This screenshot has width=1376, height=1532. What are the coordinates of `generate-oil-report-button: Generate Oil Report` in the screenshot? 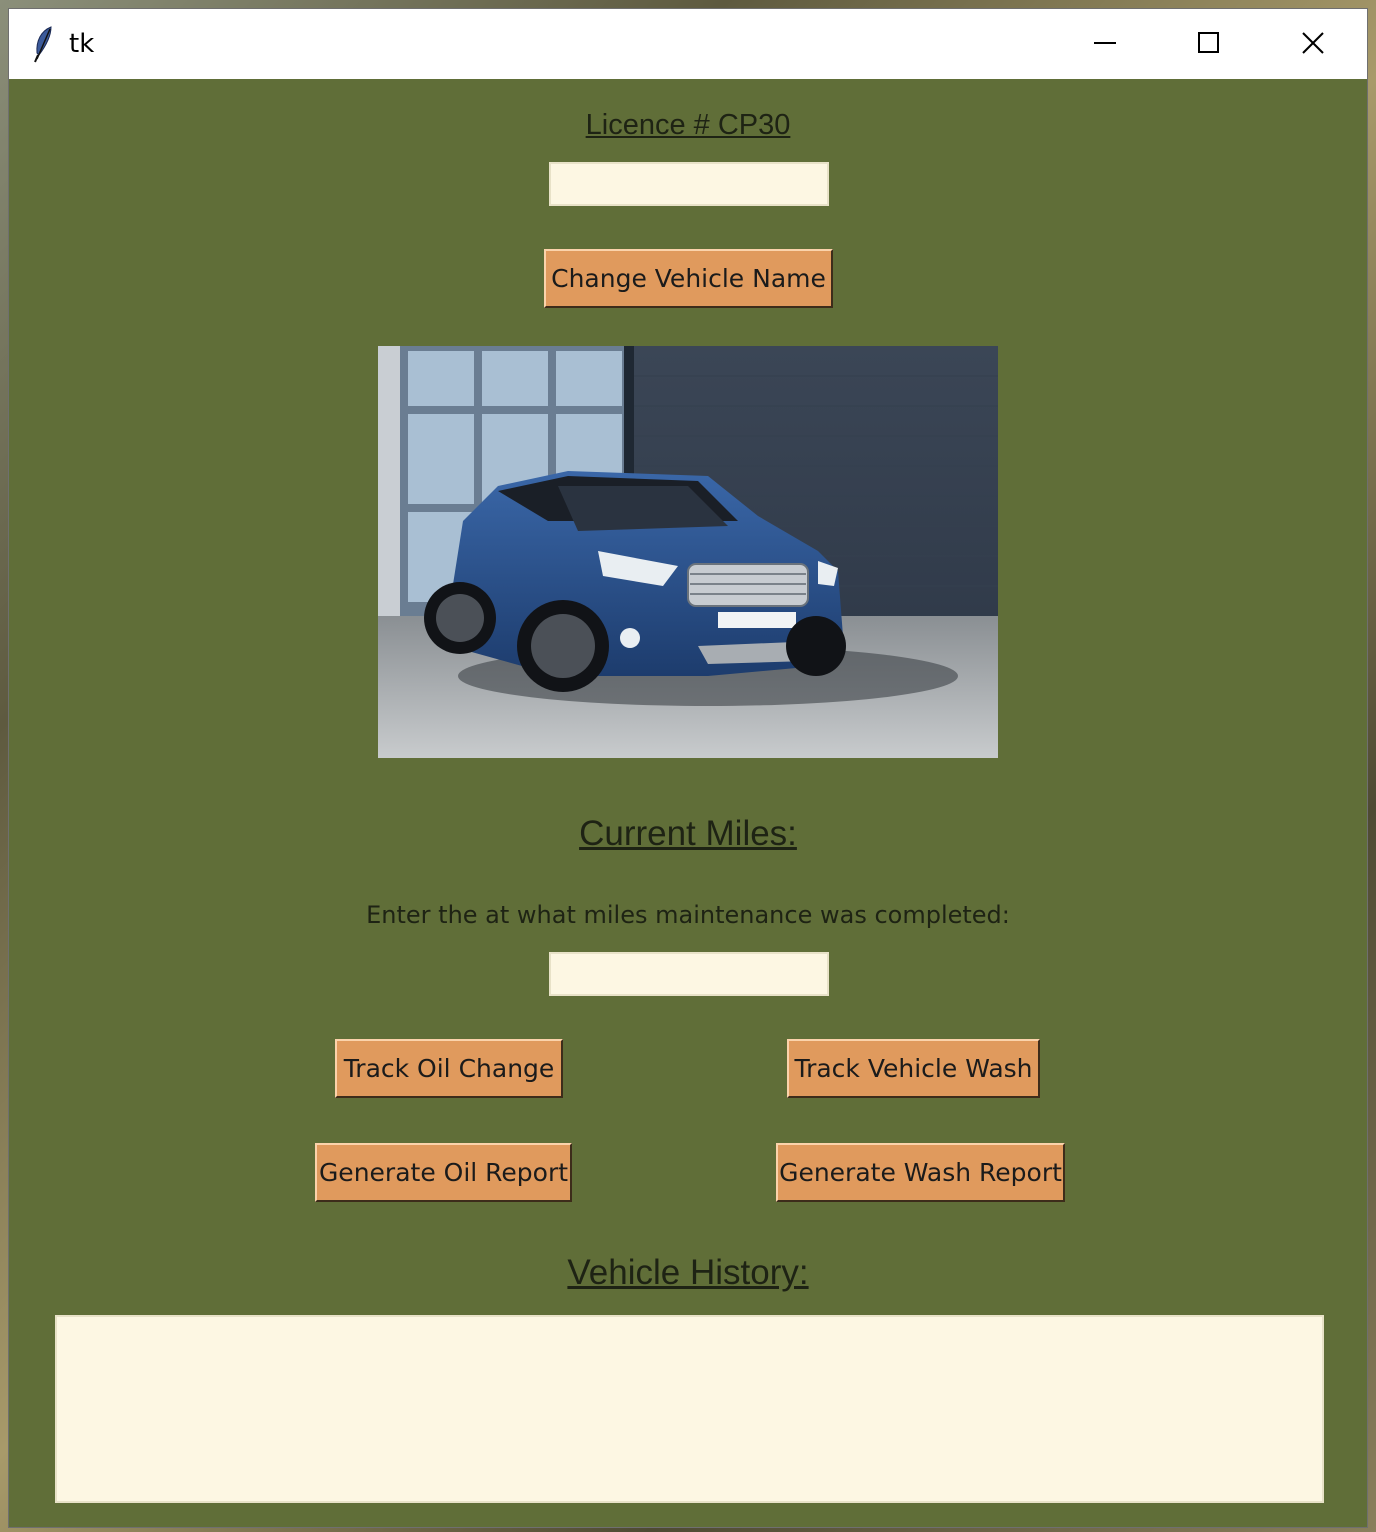 It's located at (443, 1172).